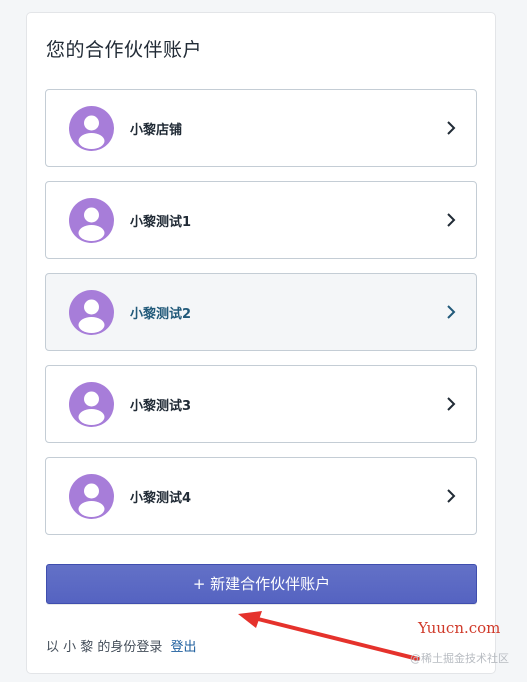 This screenshot has height=682, width=527. What do you see at coordinates (161, 406) in the screenshot?
I see `account-name: 小黎测试3` at bounding box center [161, 406].